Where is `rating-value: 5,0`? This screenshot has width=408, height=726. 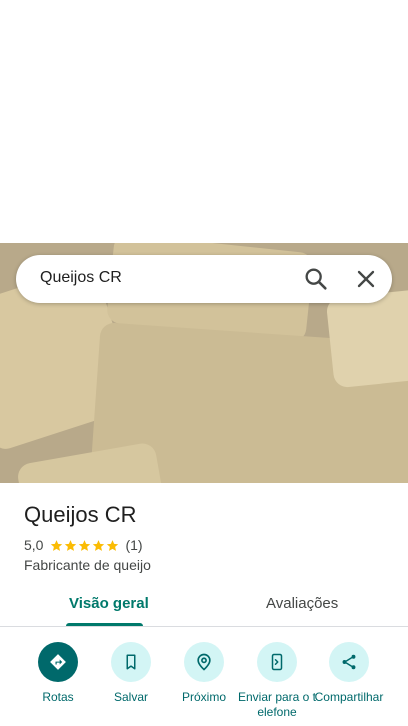
rating-value: 5,0 is located at coordinates (34, 545).